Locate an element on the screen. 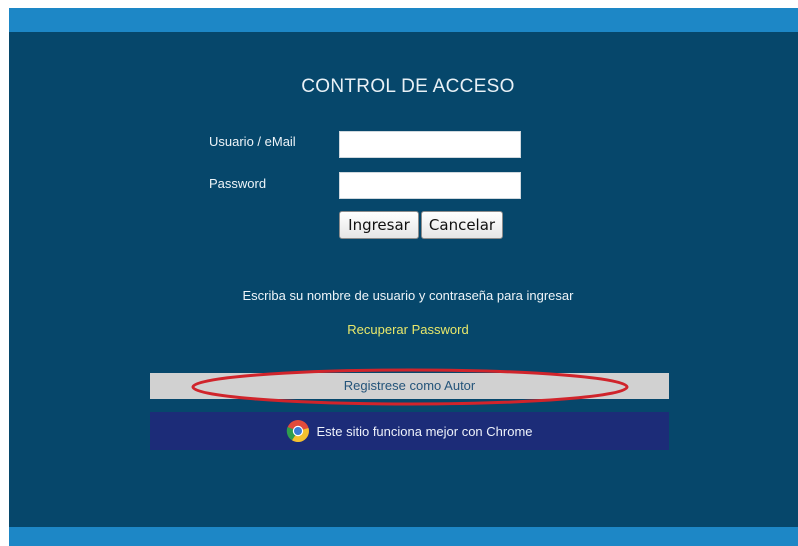 This screenshot has height=546, width=798. username-label: Usuario / eMail is located at coordinates (252, 141).